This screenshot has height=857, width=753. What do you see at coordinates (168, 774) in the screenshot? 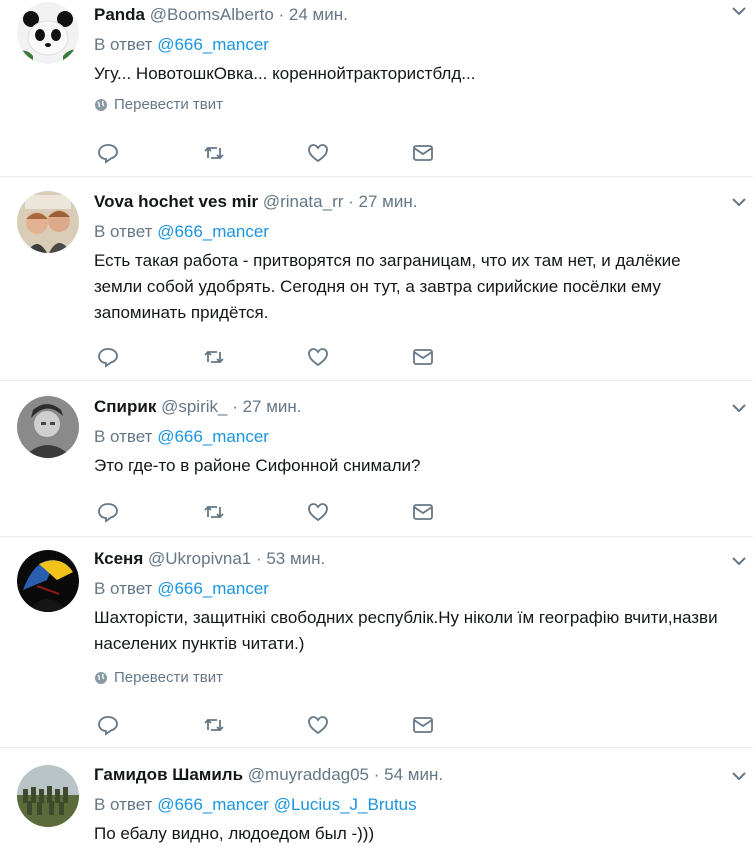
I see `display-name: Гамидов Шамиль` at bounding box center [168, 774].